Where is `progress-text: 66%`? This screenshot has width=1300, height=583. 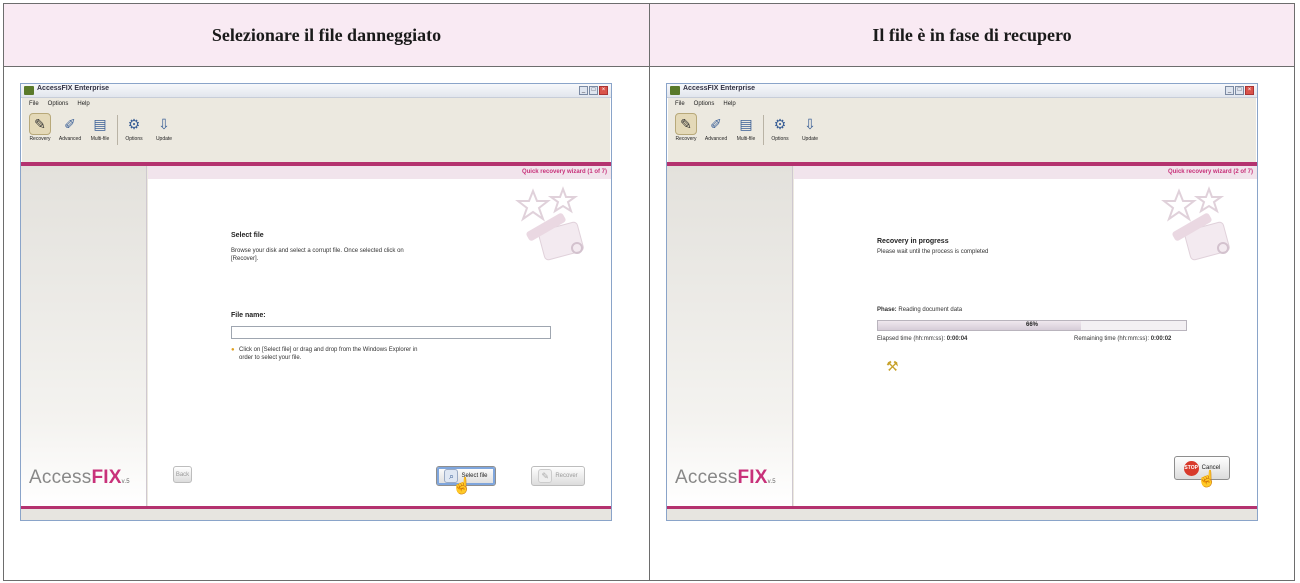
progress-text: 66% is located at coordinates (1031, 325).